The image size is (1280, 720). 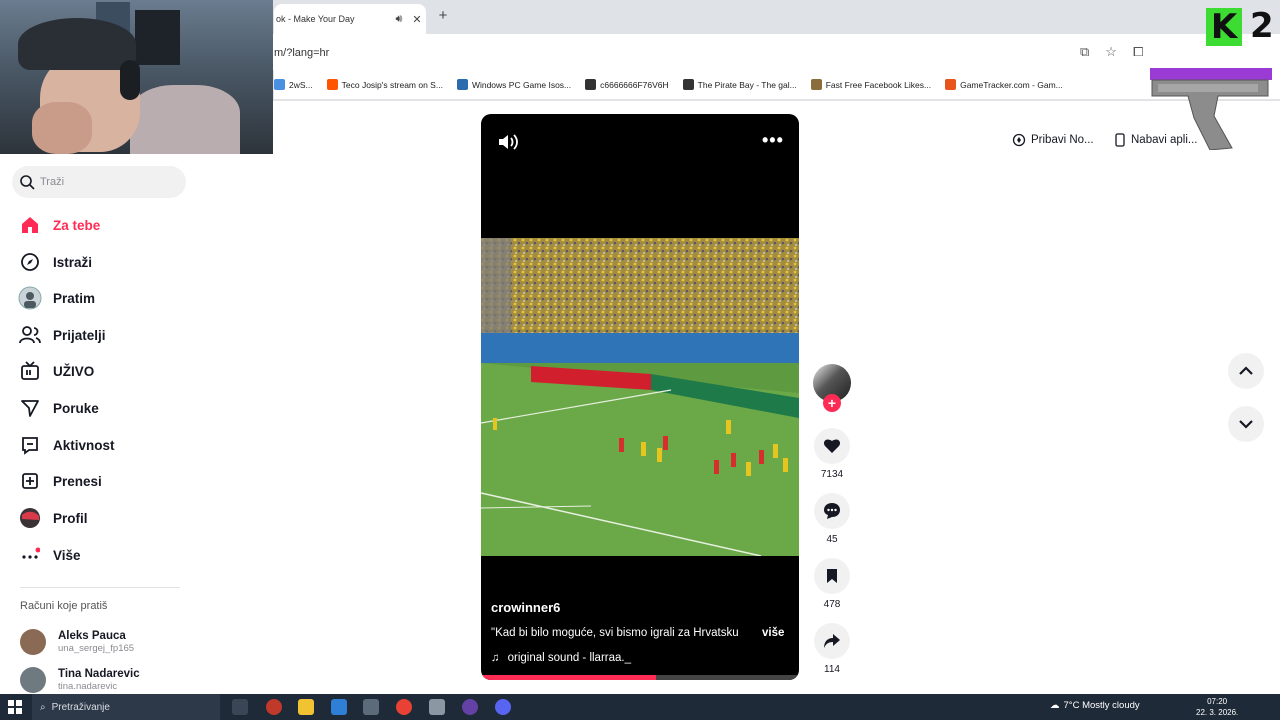 I want to click on nav-label: Poruke, so click(x=76, y=408).